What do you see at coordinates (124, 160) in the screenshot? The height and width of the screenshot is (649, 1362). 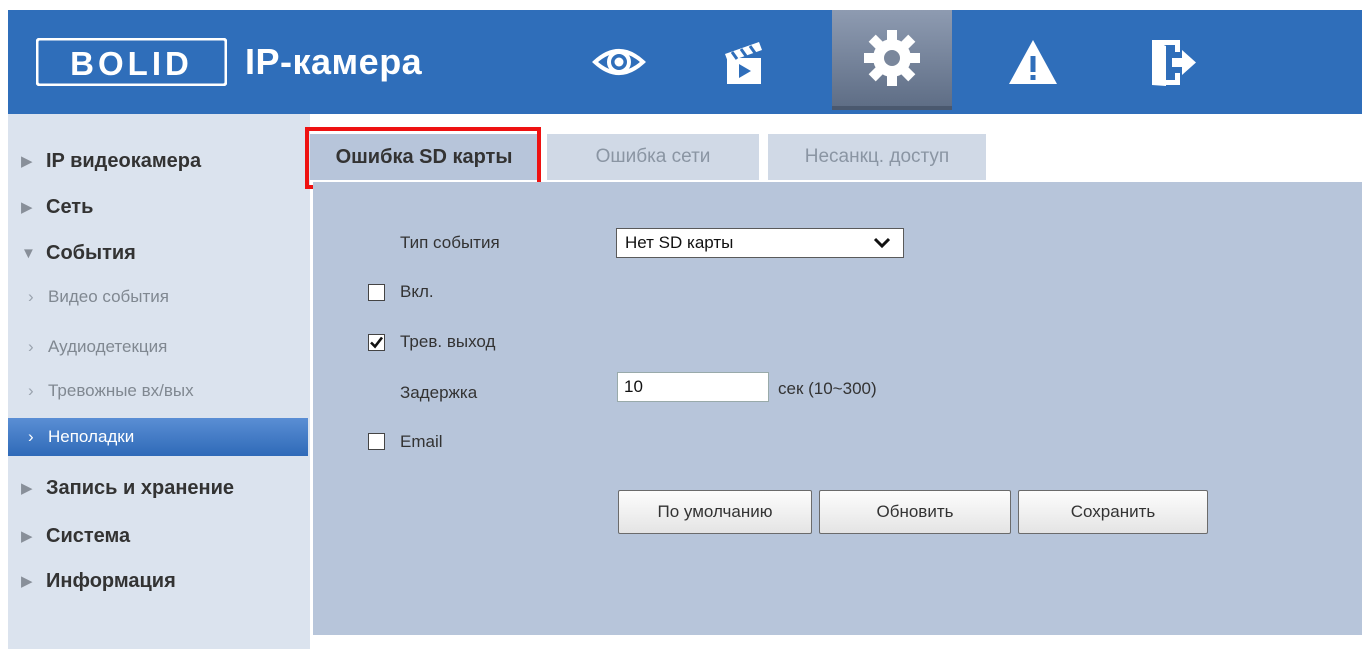 I see `sidebar-item-label: IP видеокамера` at bounding box center [124, 160].